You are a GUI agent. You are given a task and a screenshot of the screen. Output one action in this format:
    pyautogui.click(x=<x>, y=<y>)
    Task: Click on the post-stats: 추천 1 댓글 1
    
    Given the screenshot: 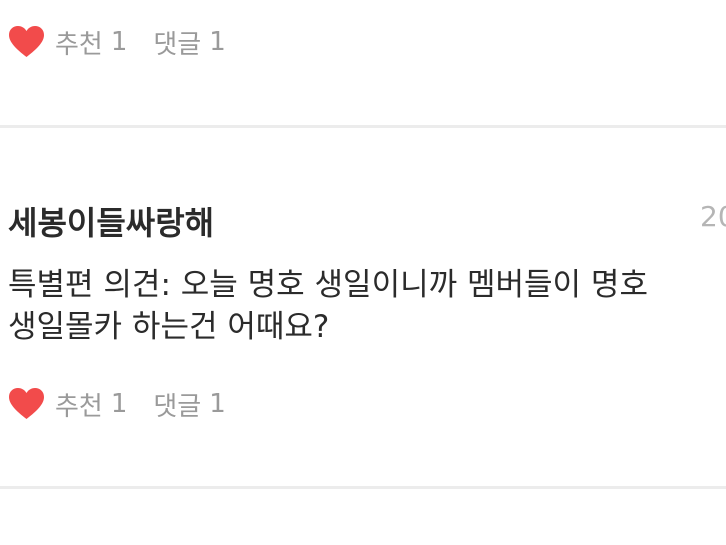 What is the action you would take?
    pyautogui.click(x=117, y=404)
    